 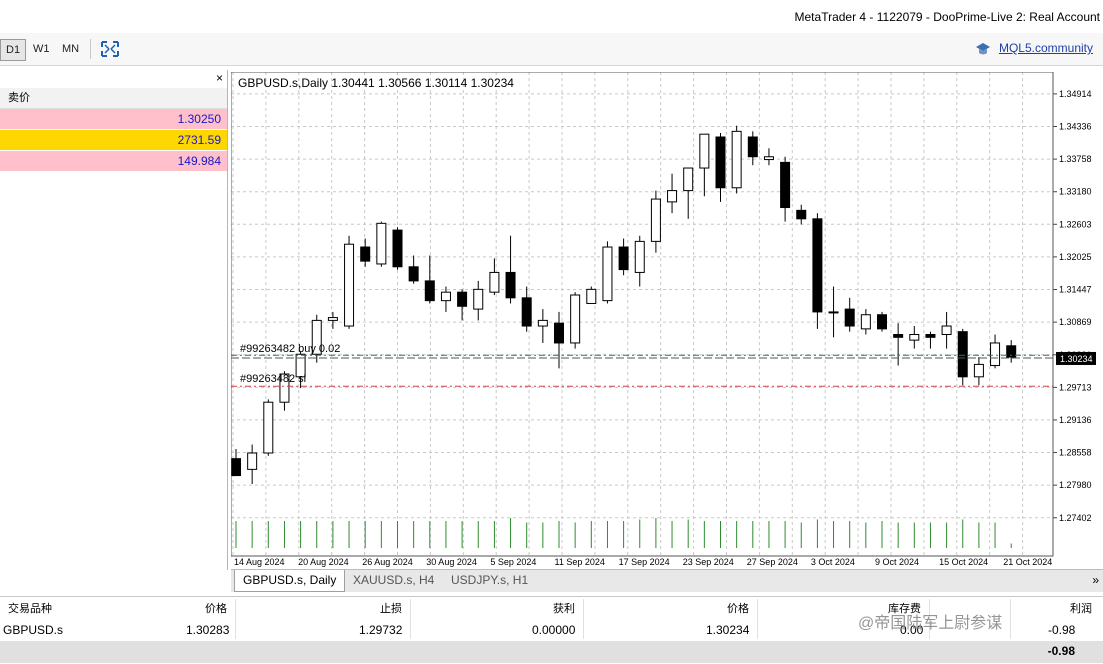 I want to click on toolbar-separator, so click(x=90, y=49).